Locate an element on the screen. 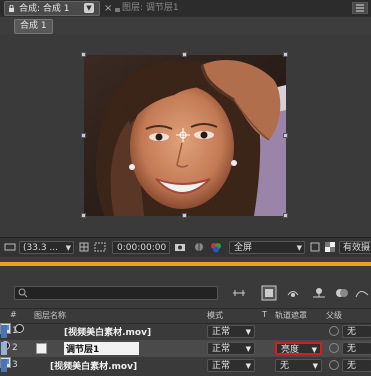  tab-composition: 合成: 合成 1 ▼ is located at coordinates (52, 8).